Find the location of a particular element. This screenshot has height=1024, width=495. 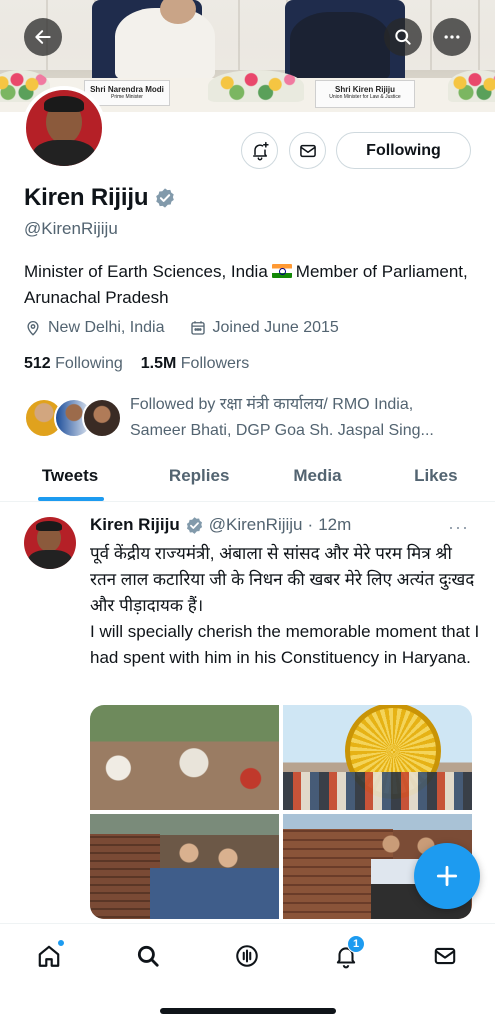

messages-icon is located at coordinates (445, 956).